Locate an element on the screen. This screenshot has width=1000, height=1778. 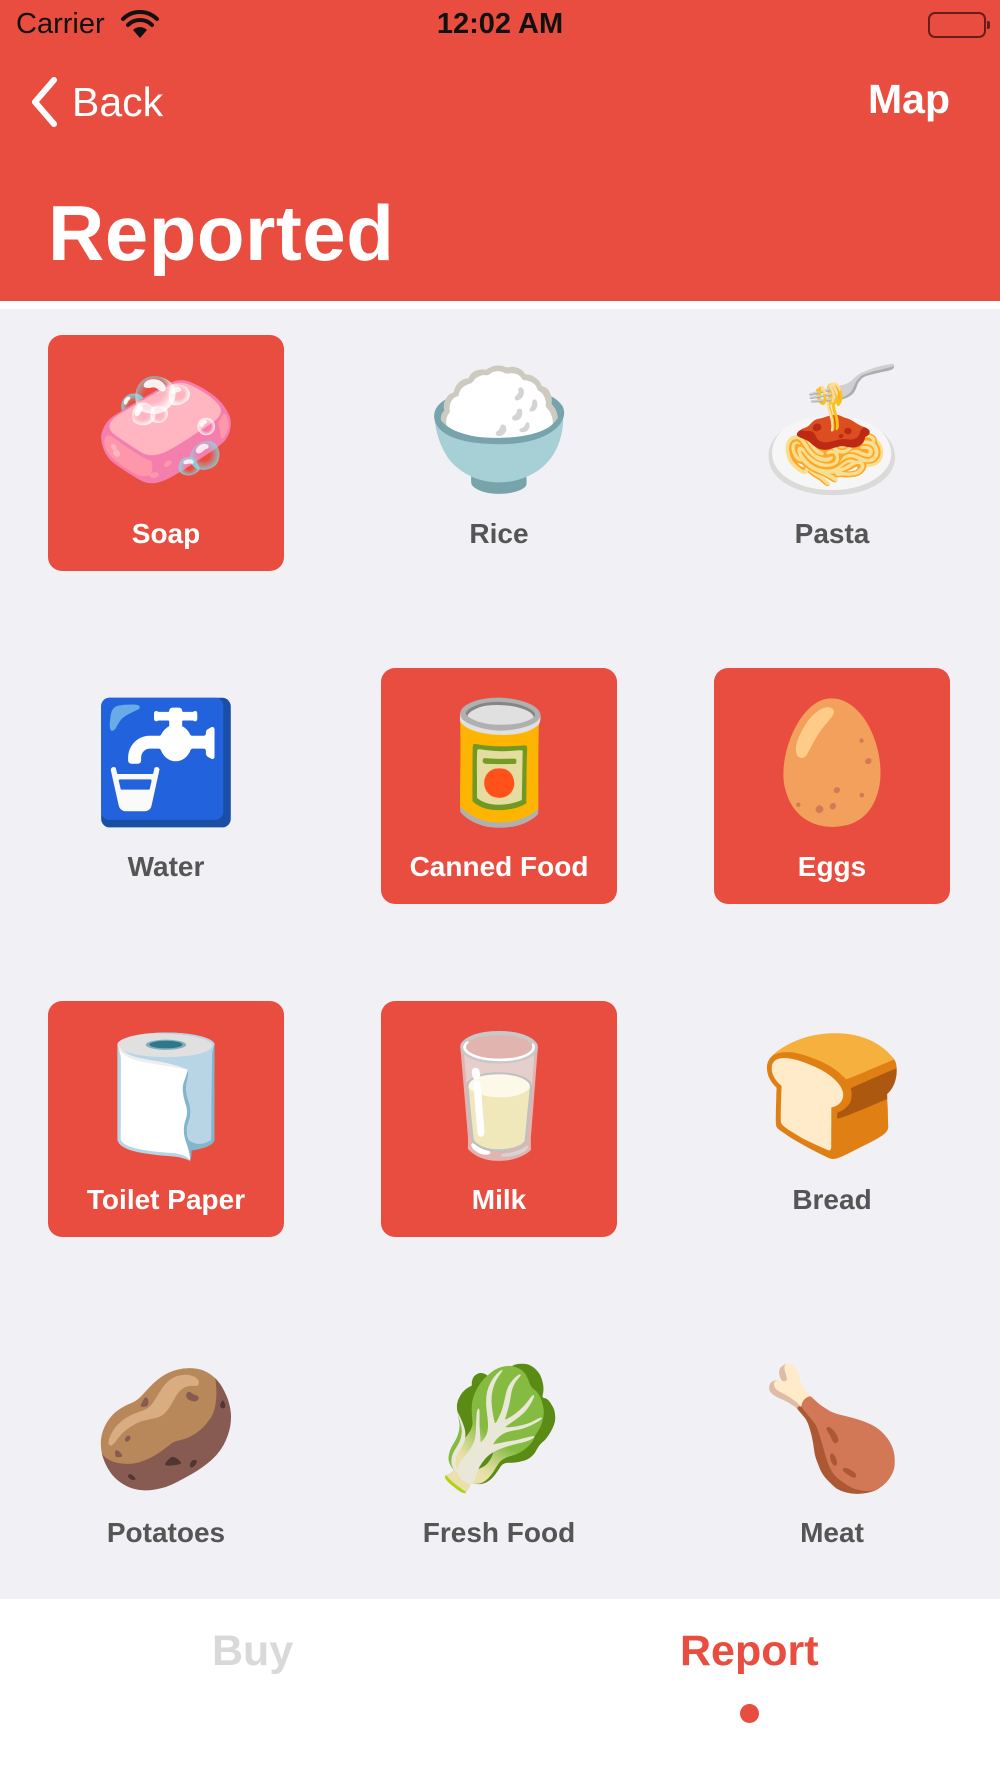
page-title: Reported is located at coordinates (221, 233).